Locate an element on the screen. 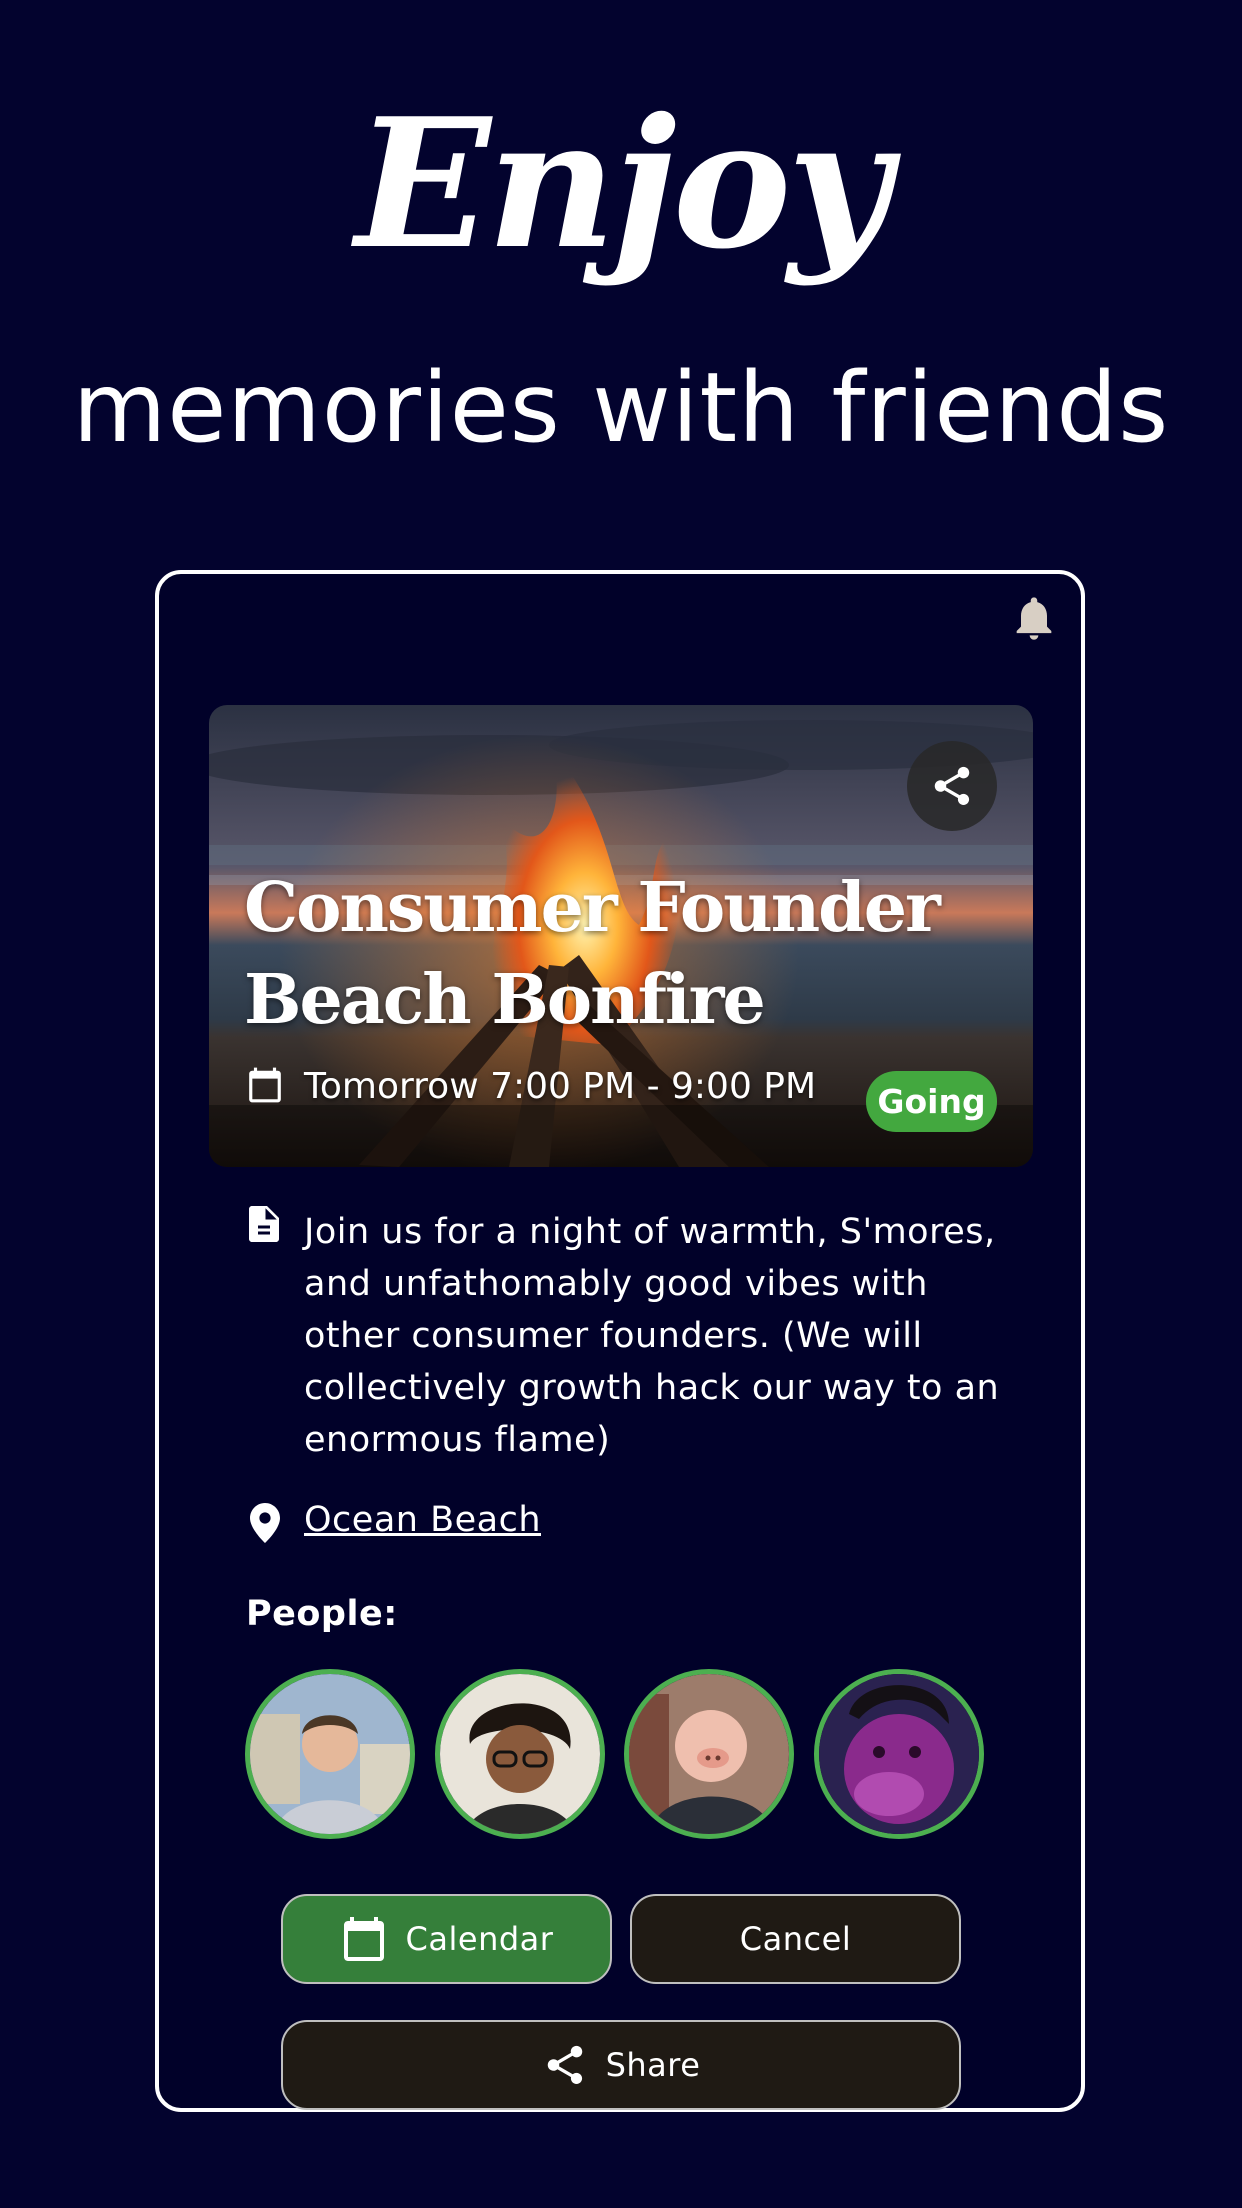  event-datetime: Tomorrow 7:00 PM - 9:00 PM is located at coordinates (560, 1086).